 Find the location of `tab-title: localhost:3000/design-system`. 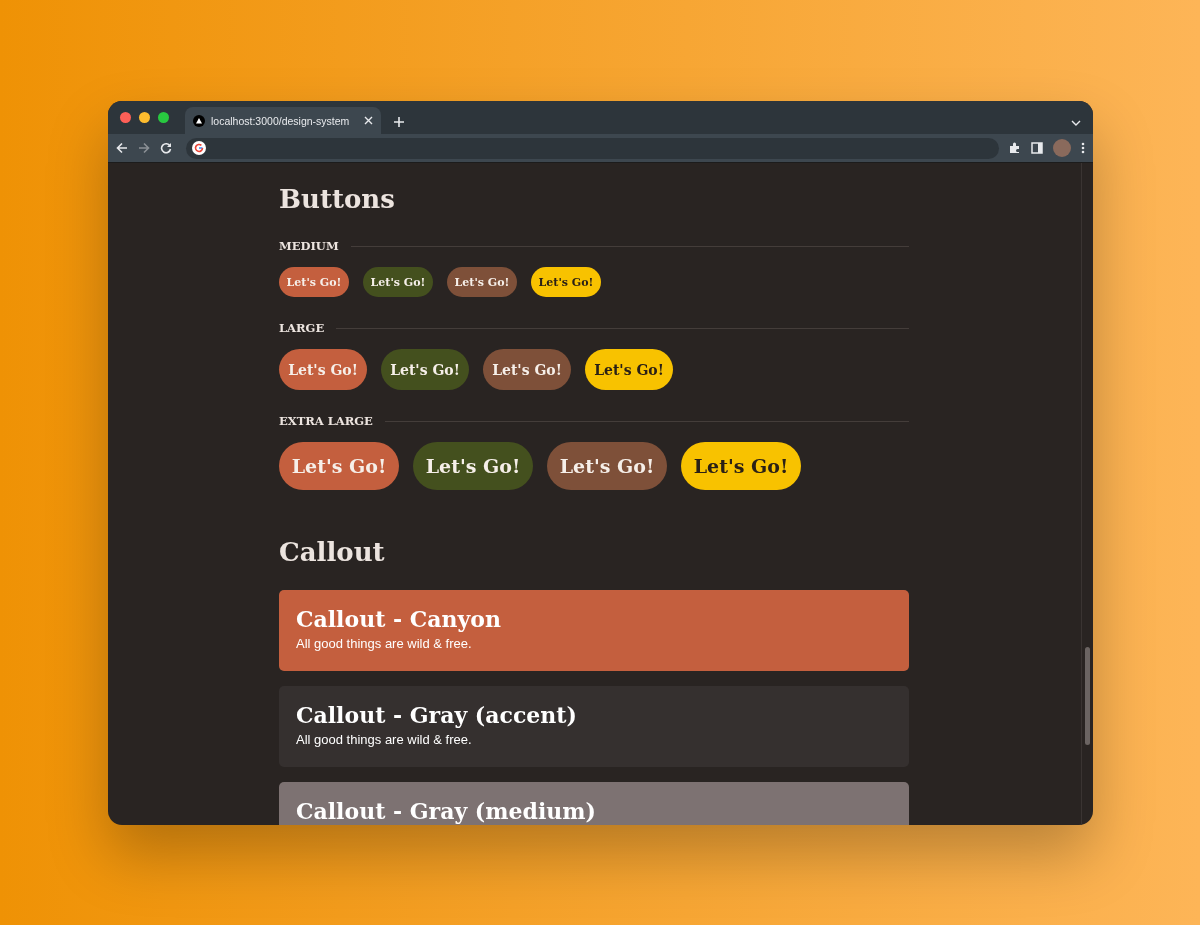

tab-title: localhost:3000/design-system is located at coordinates (281, 120).